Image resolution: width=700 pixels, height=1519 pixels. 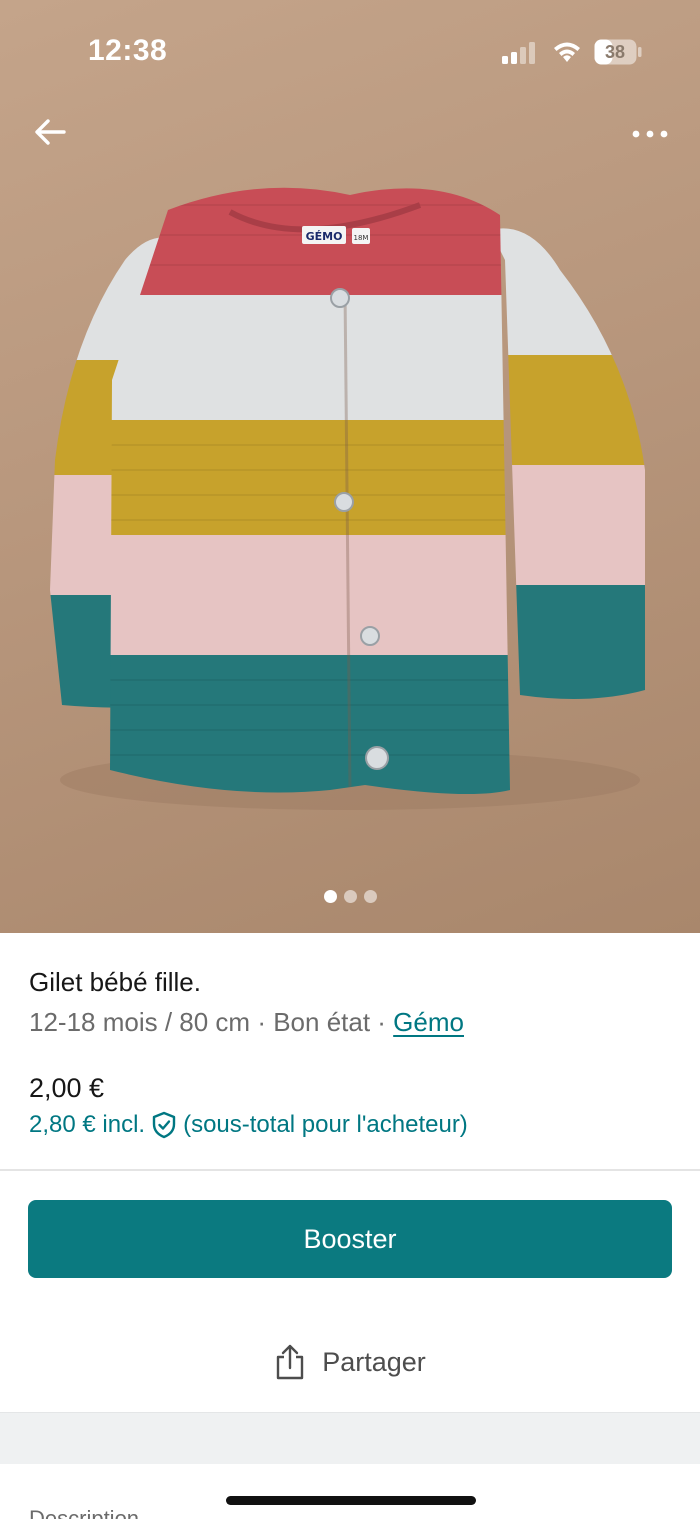 What do you see at coordinates (351, 1500) in the screenshot?
I see `home-indicator` at bounding box center [351, 1500].